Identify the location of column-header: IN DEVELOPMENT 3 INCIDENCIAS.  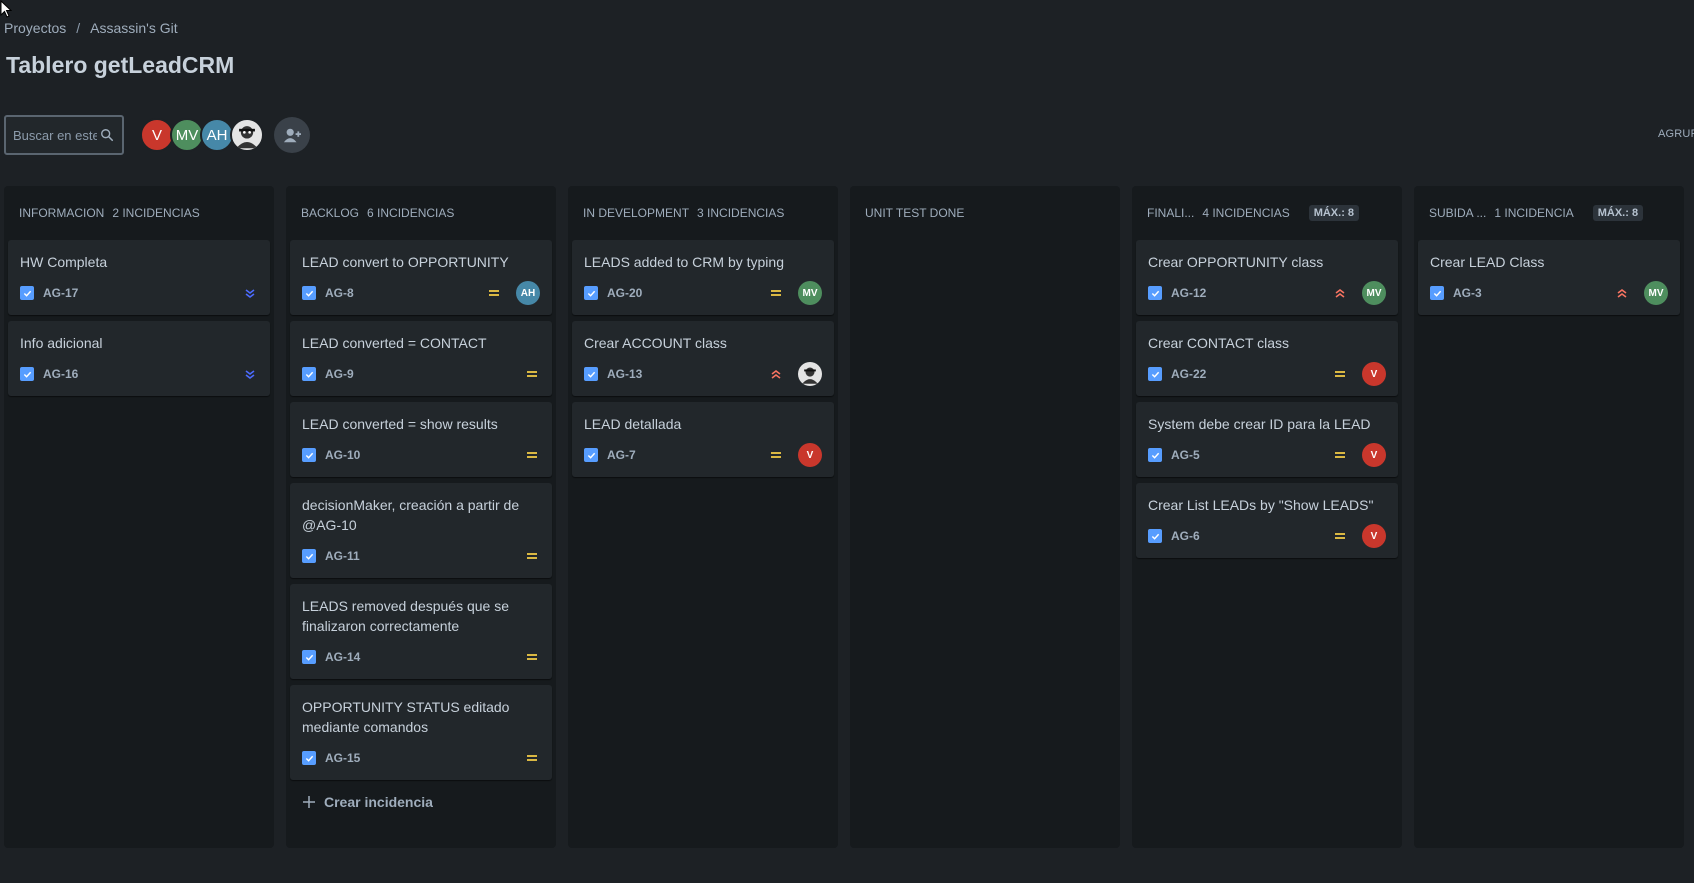
(703, 213).